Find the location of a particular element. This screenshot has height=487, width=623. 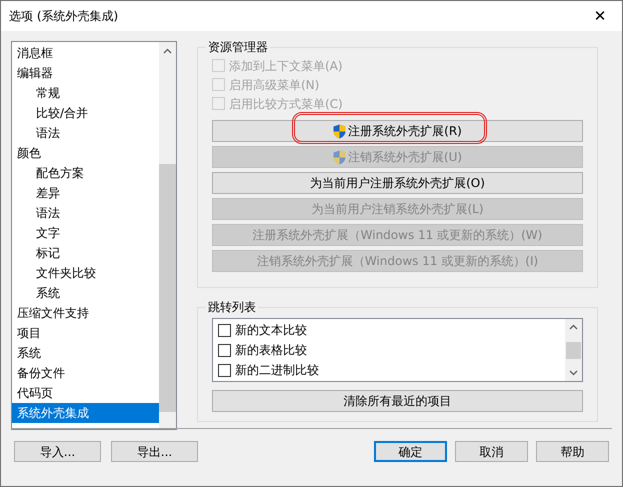

scroll-down-icon is located at coordinates (573, 373).